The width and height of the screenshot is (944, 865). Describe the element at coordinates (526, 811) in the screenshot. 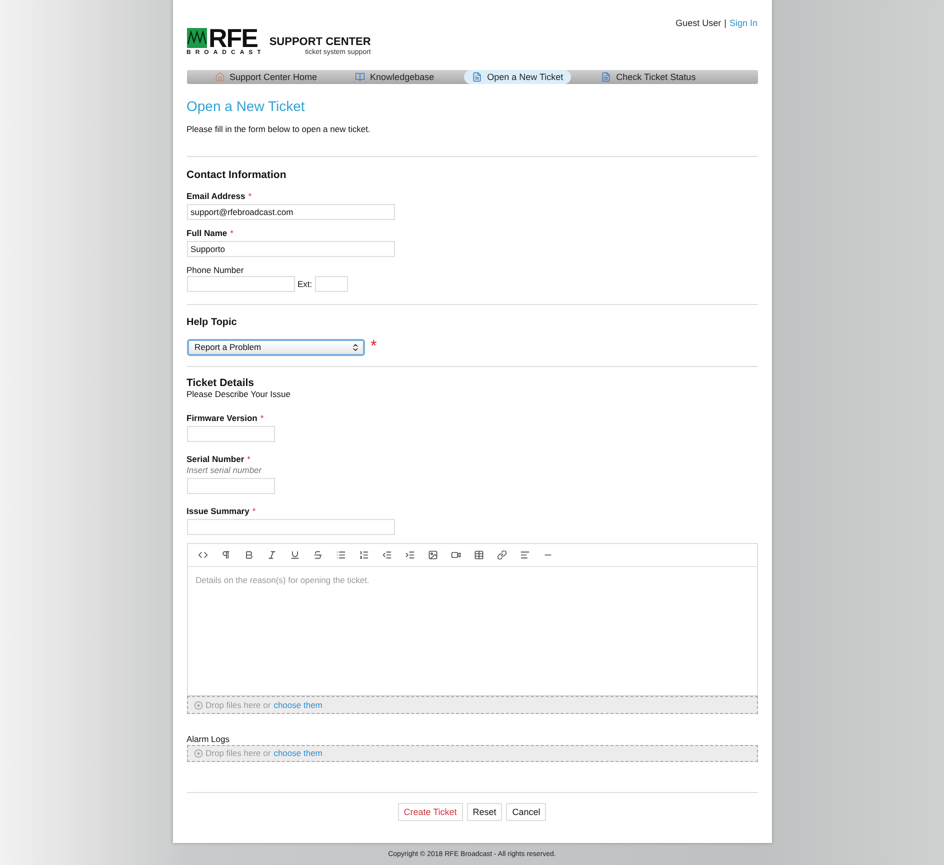

I see `form-button: Cancel` at that location.